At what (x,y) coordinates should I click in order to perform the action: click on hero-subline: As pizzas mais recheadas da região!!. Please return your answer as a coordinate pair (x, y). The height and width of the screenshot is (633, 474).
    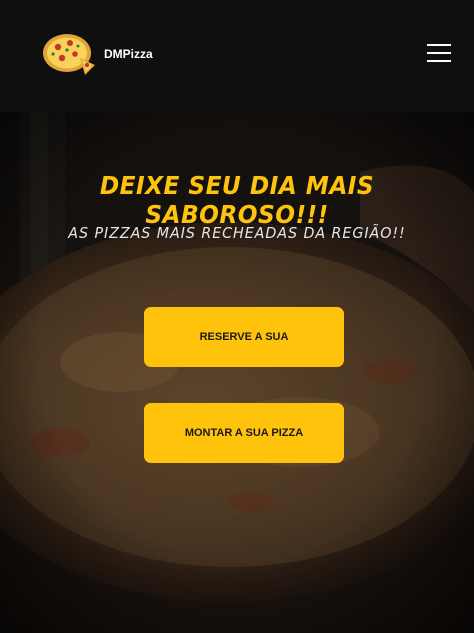
    Looking at the image, I should click on (237, 233).